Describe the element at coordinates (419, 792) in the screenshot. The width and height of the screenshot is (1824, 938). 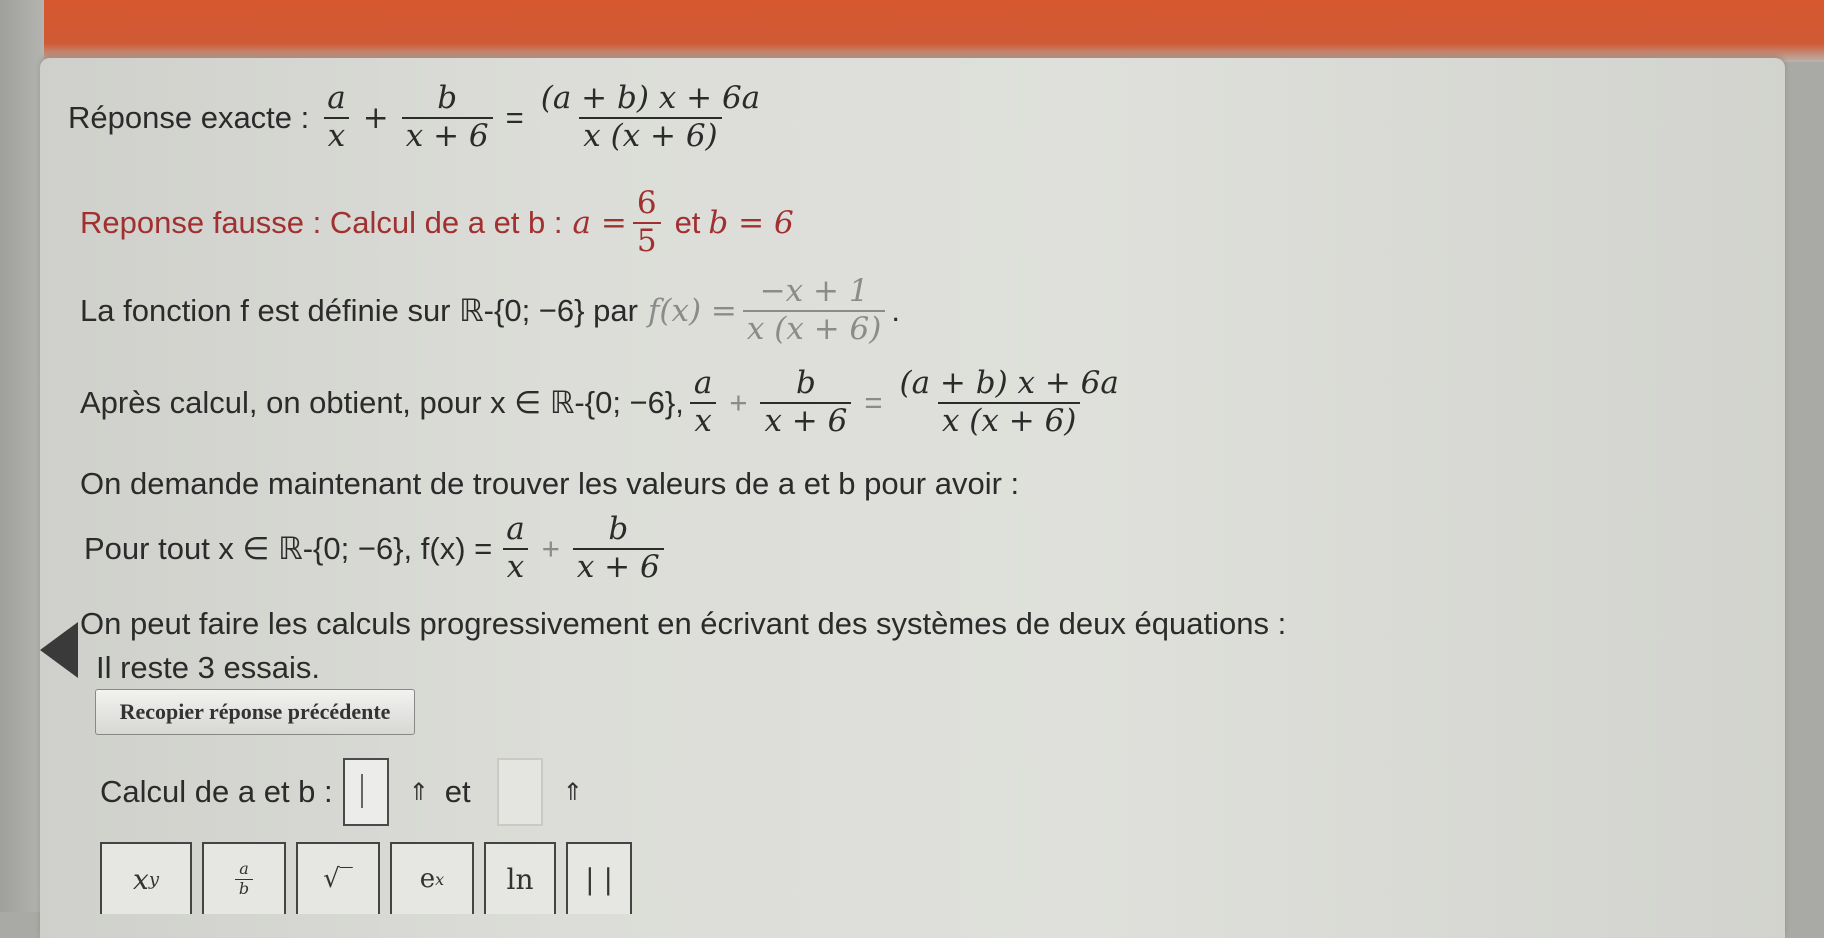
I see `expand-editor-a-icon: ⇑` at that location.